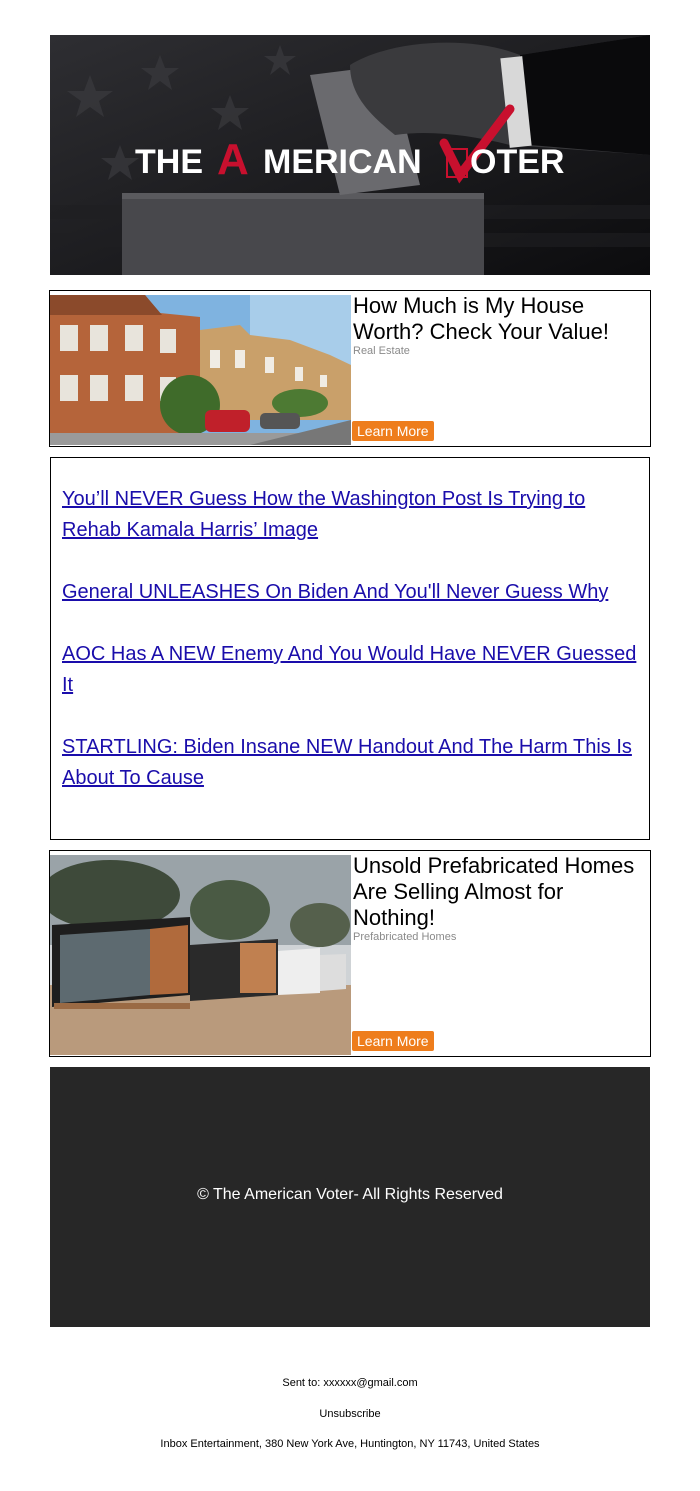  I want to click on sent-to-text: Sent to: xxxxxx@gmail.com, so click(350, 1383).